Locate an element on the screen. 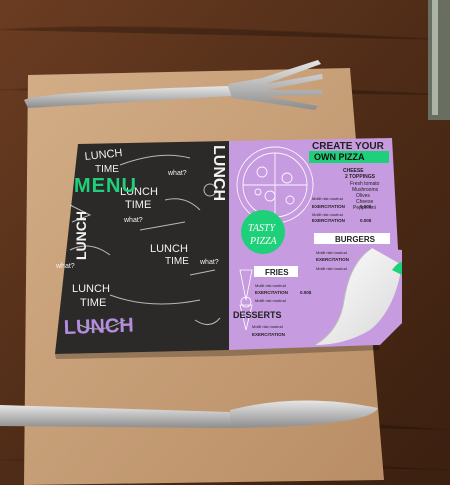 This screenshot has height=485, width=450. tasty-label: TASTY is located at coordinates (262, 228).